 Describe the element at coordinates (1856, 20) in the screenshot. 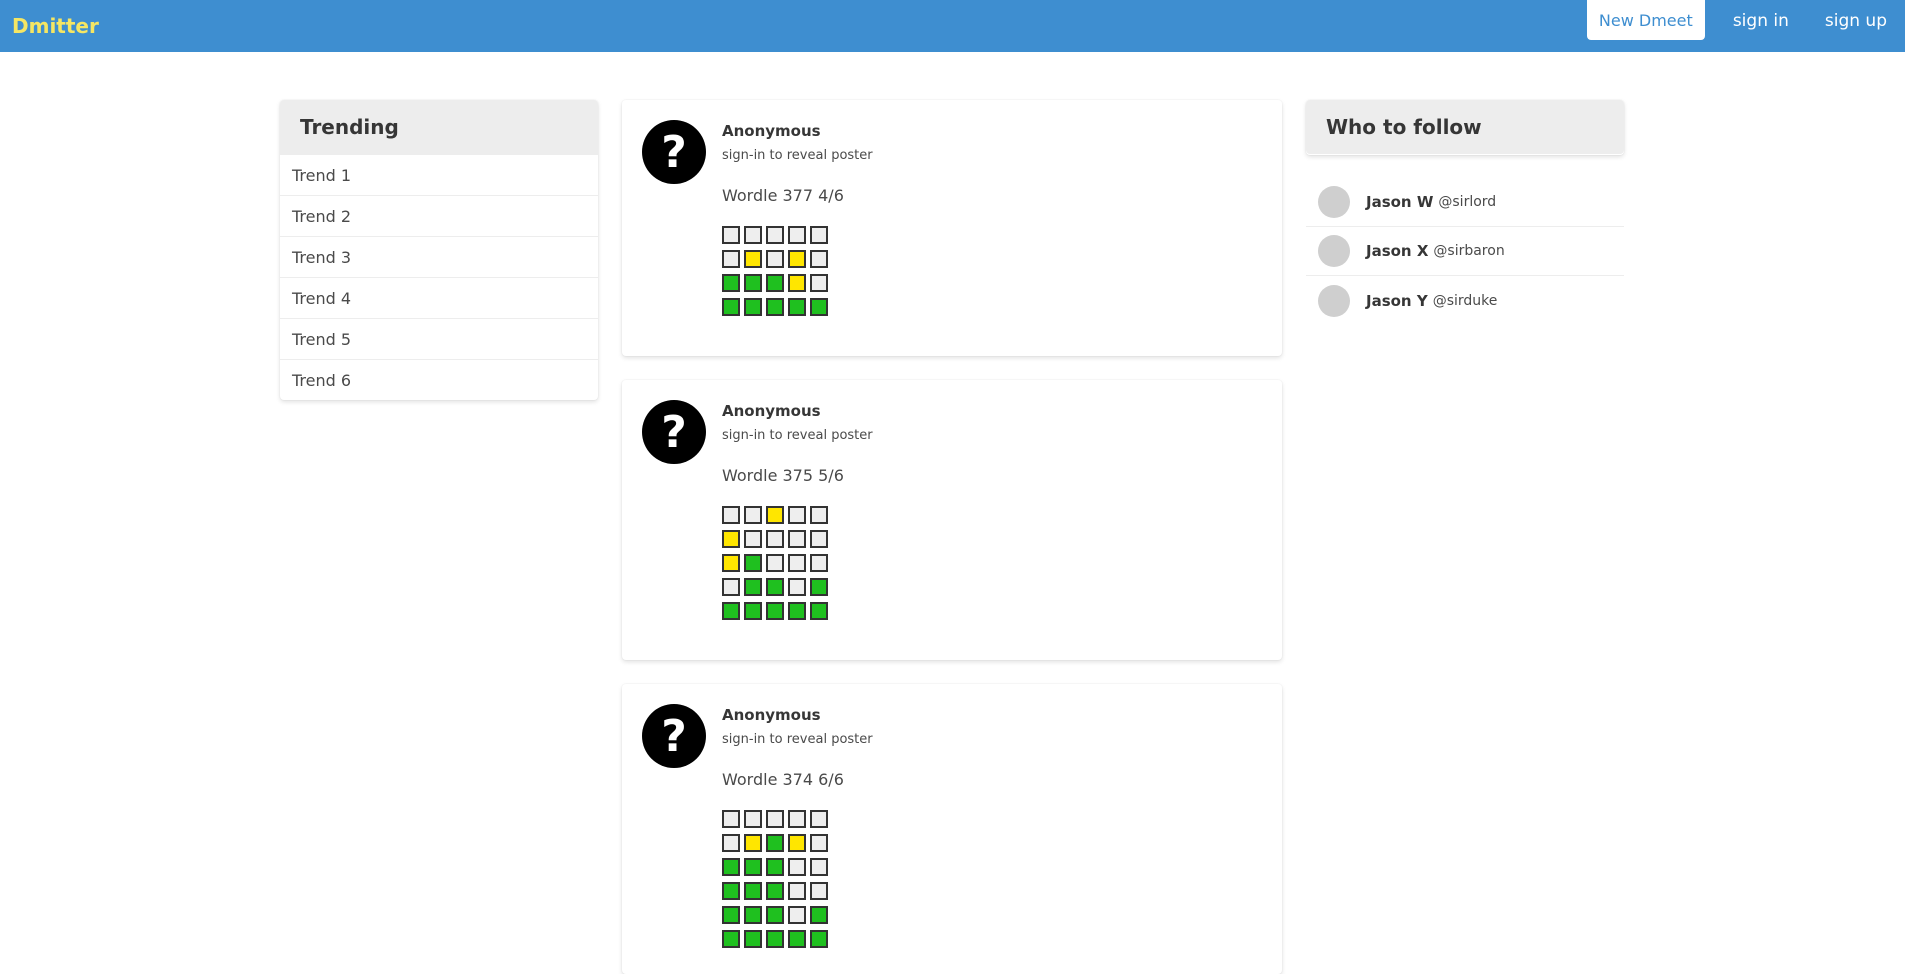

I see `sign-up-link: sign up` at that location.